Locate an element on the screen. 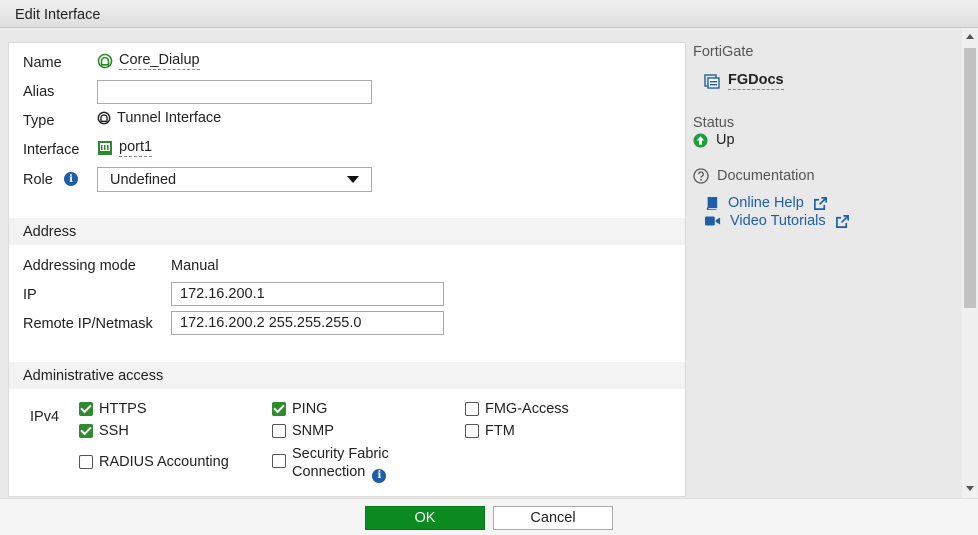 The image size is (978, 535). status-entry: Up is located at coordinates (714, 140).